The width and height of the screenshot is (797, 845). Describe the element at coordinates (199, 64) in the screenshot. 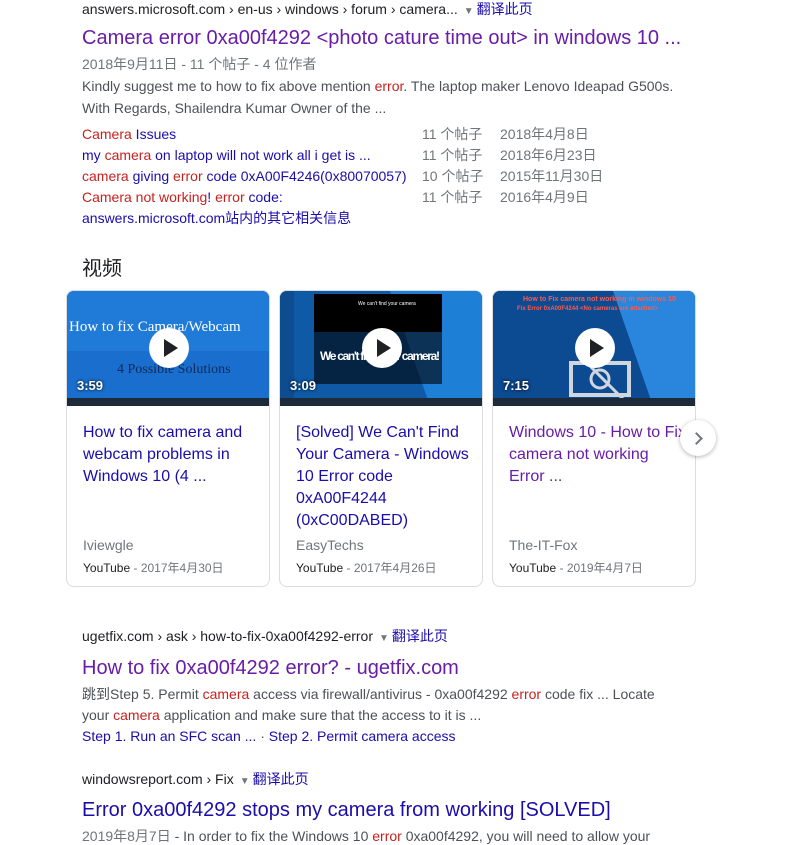

I see `result-date-text: 2018年9月11日 - 11 个帖子 - 4 位作者` at that location.